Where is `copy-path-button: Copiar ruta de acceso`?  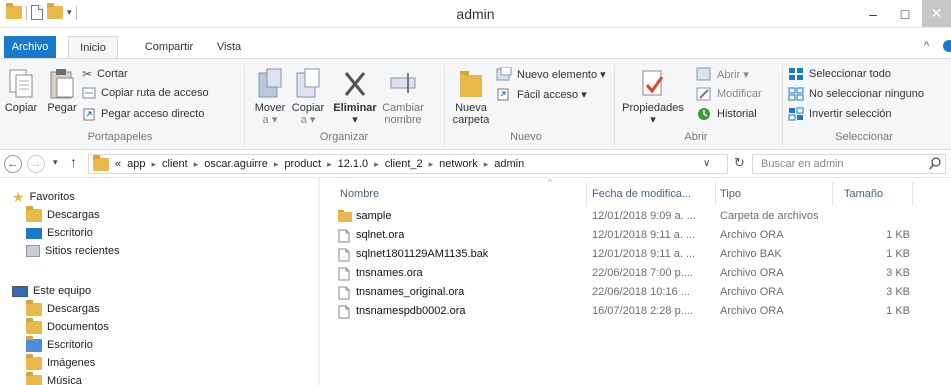
copy-path-button: Copiar ruta de acceso is located at coordinates (145, 93).